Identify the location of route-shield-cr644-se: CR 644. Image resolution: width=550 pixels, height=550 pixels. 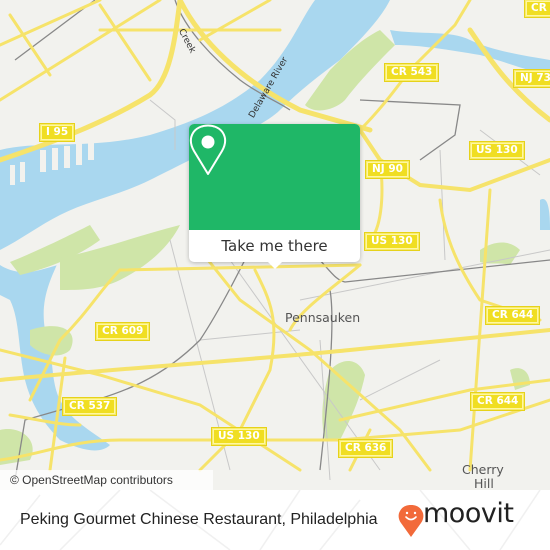
(497, 401).